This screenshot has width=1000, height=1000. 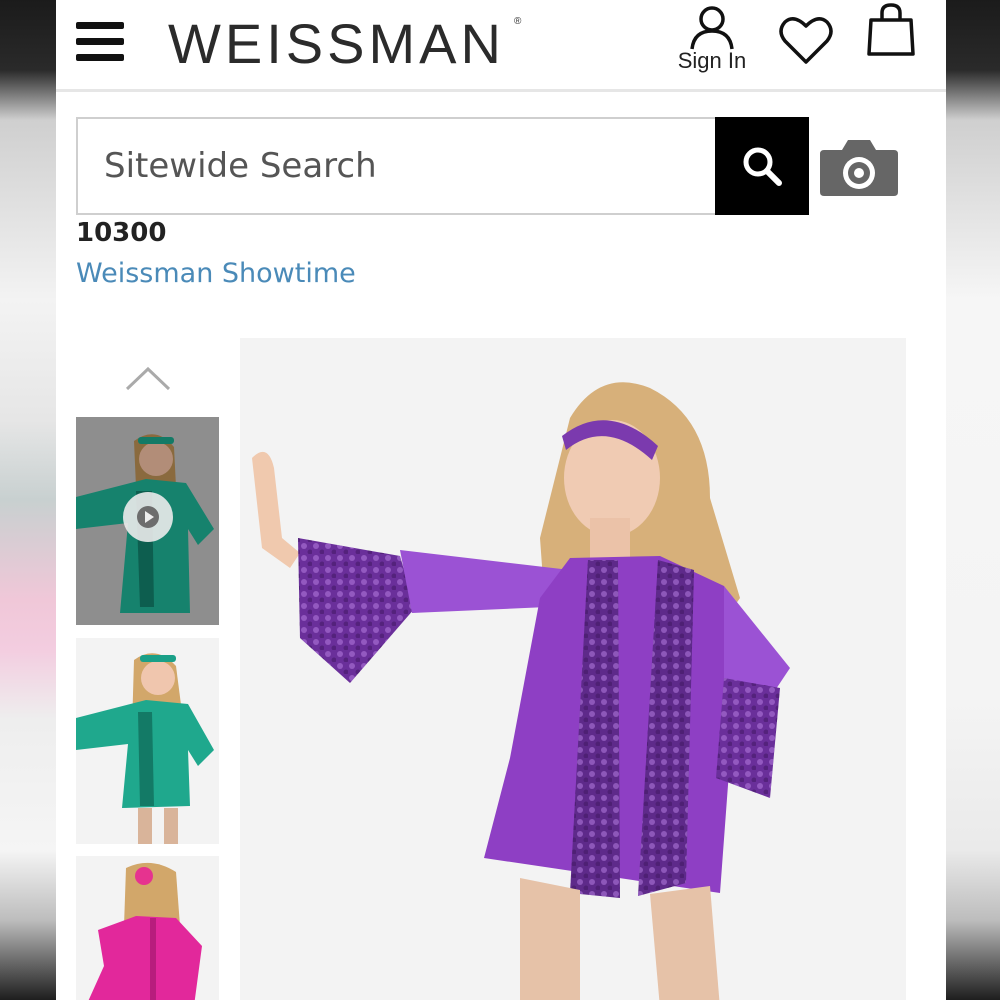 What do you see at coordinates (121, 233) in the screenshot?
I see `product-sku: 10300` at bounding box center [121, 233].